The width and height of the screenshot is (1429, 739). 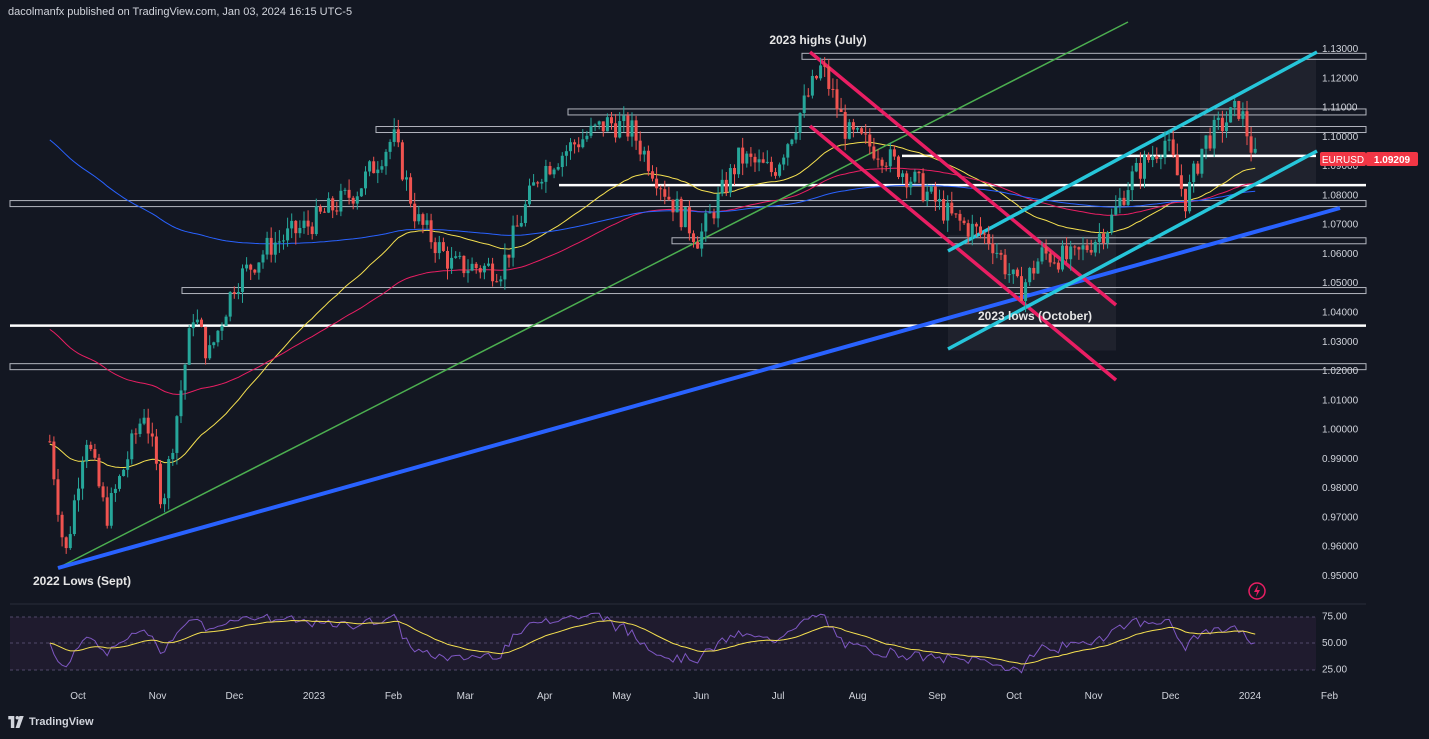 I want to click on price-tick-label: 1.11000, so click(x=1340, y=108).